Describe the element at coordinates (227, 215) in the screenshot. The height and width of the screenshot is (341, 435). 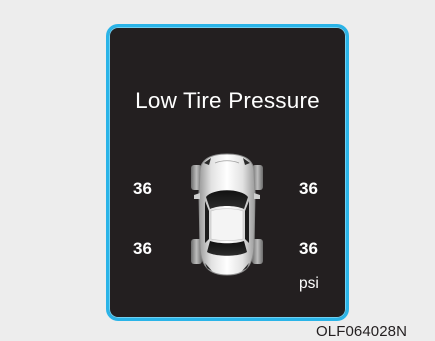
I see `car-top-view-icon` at that location.